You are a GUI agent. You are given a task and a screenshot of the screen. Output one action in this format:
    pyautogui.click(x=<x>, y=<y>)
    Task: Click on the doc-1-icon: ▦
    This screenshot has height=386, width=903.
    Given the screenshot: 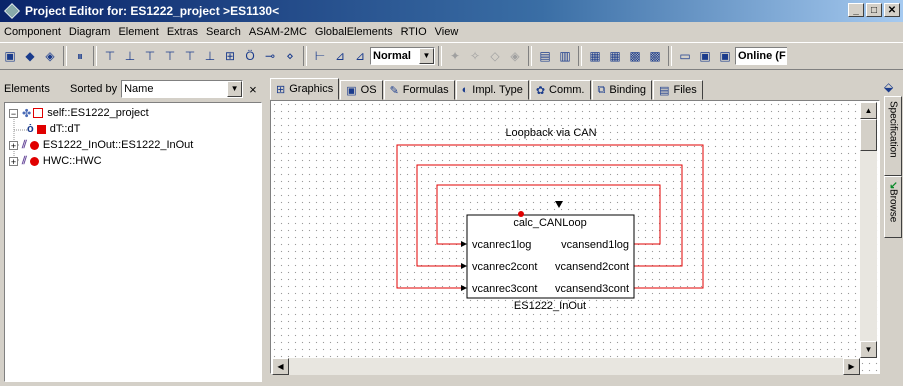 What is the action you would take?
    pyautogui.click(x=595, y=56)
    